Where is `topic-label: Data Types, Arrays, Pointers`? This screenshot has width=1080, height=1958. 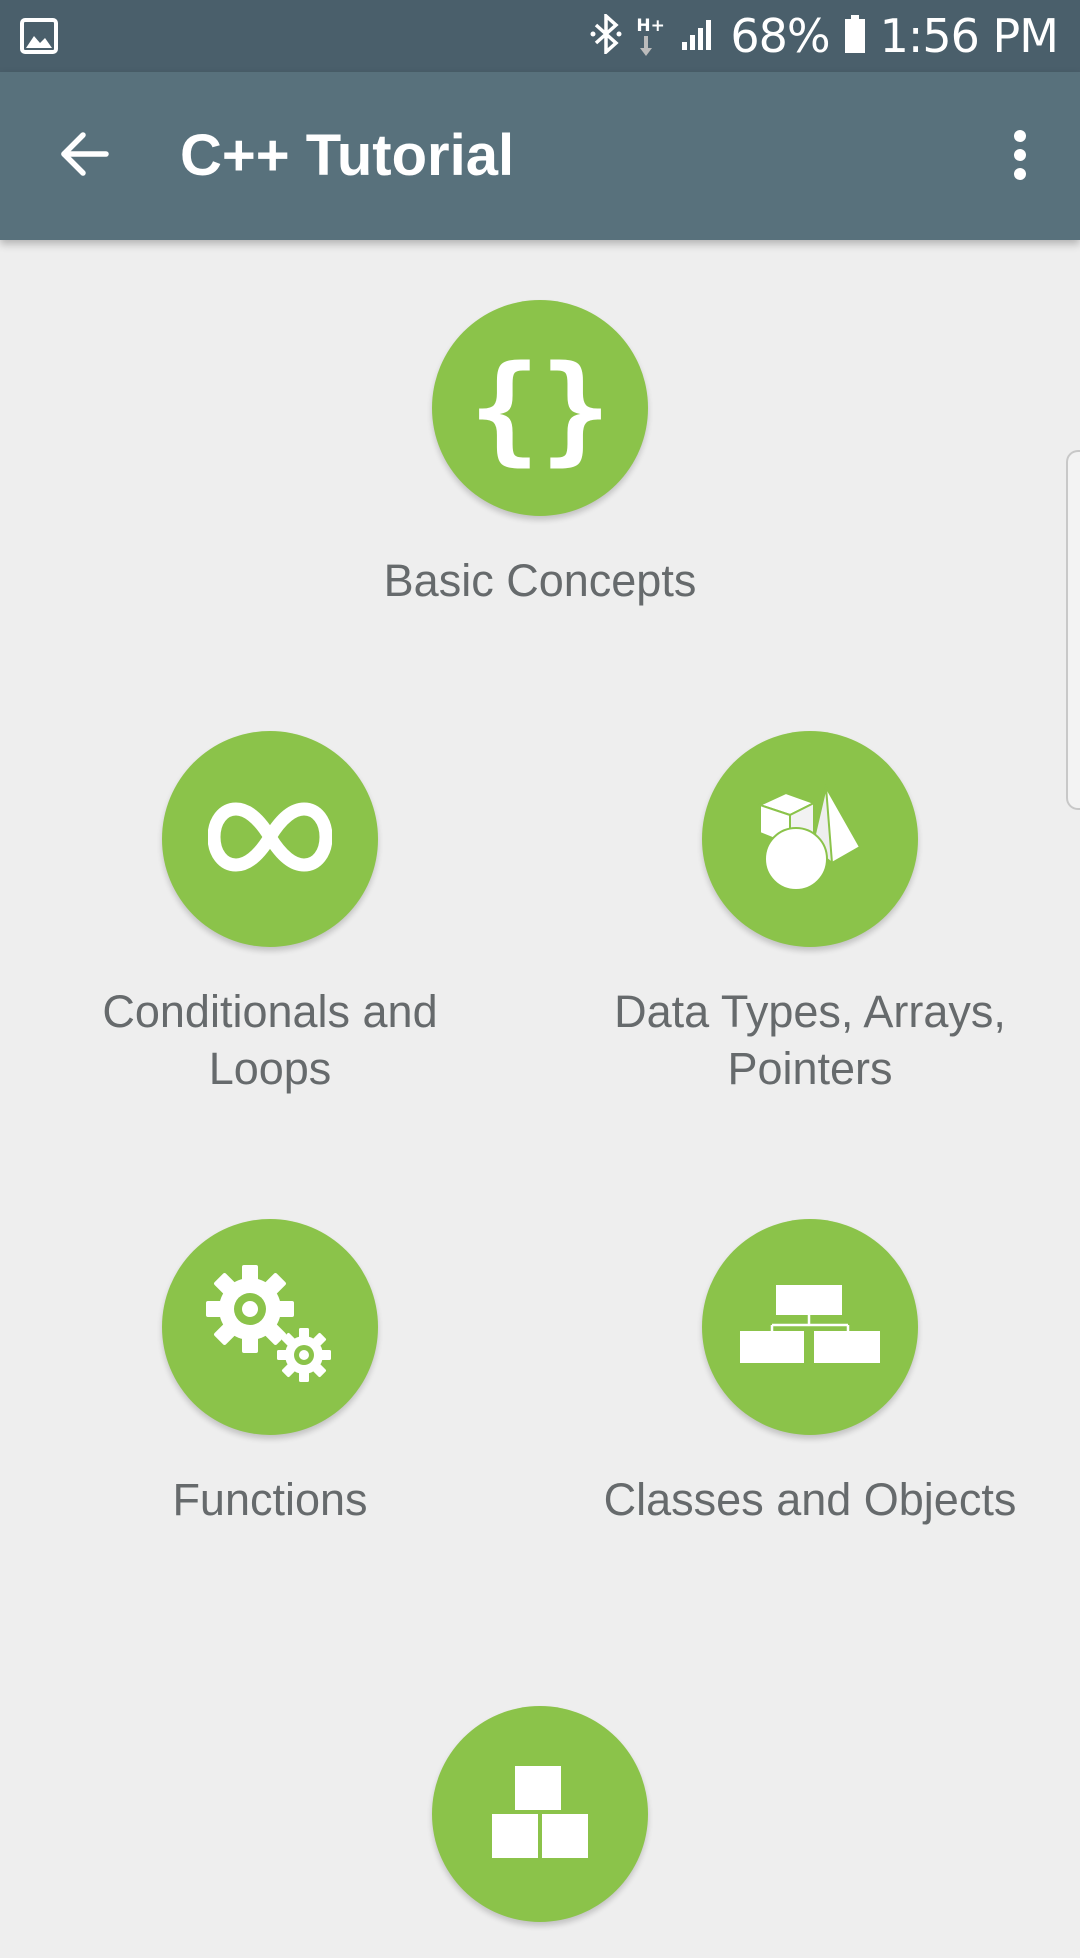 topic-label: Data Types, Arrays, Pointers is located at coordinates (810, 1040).